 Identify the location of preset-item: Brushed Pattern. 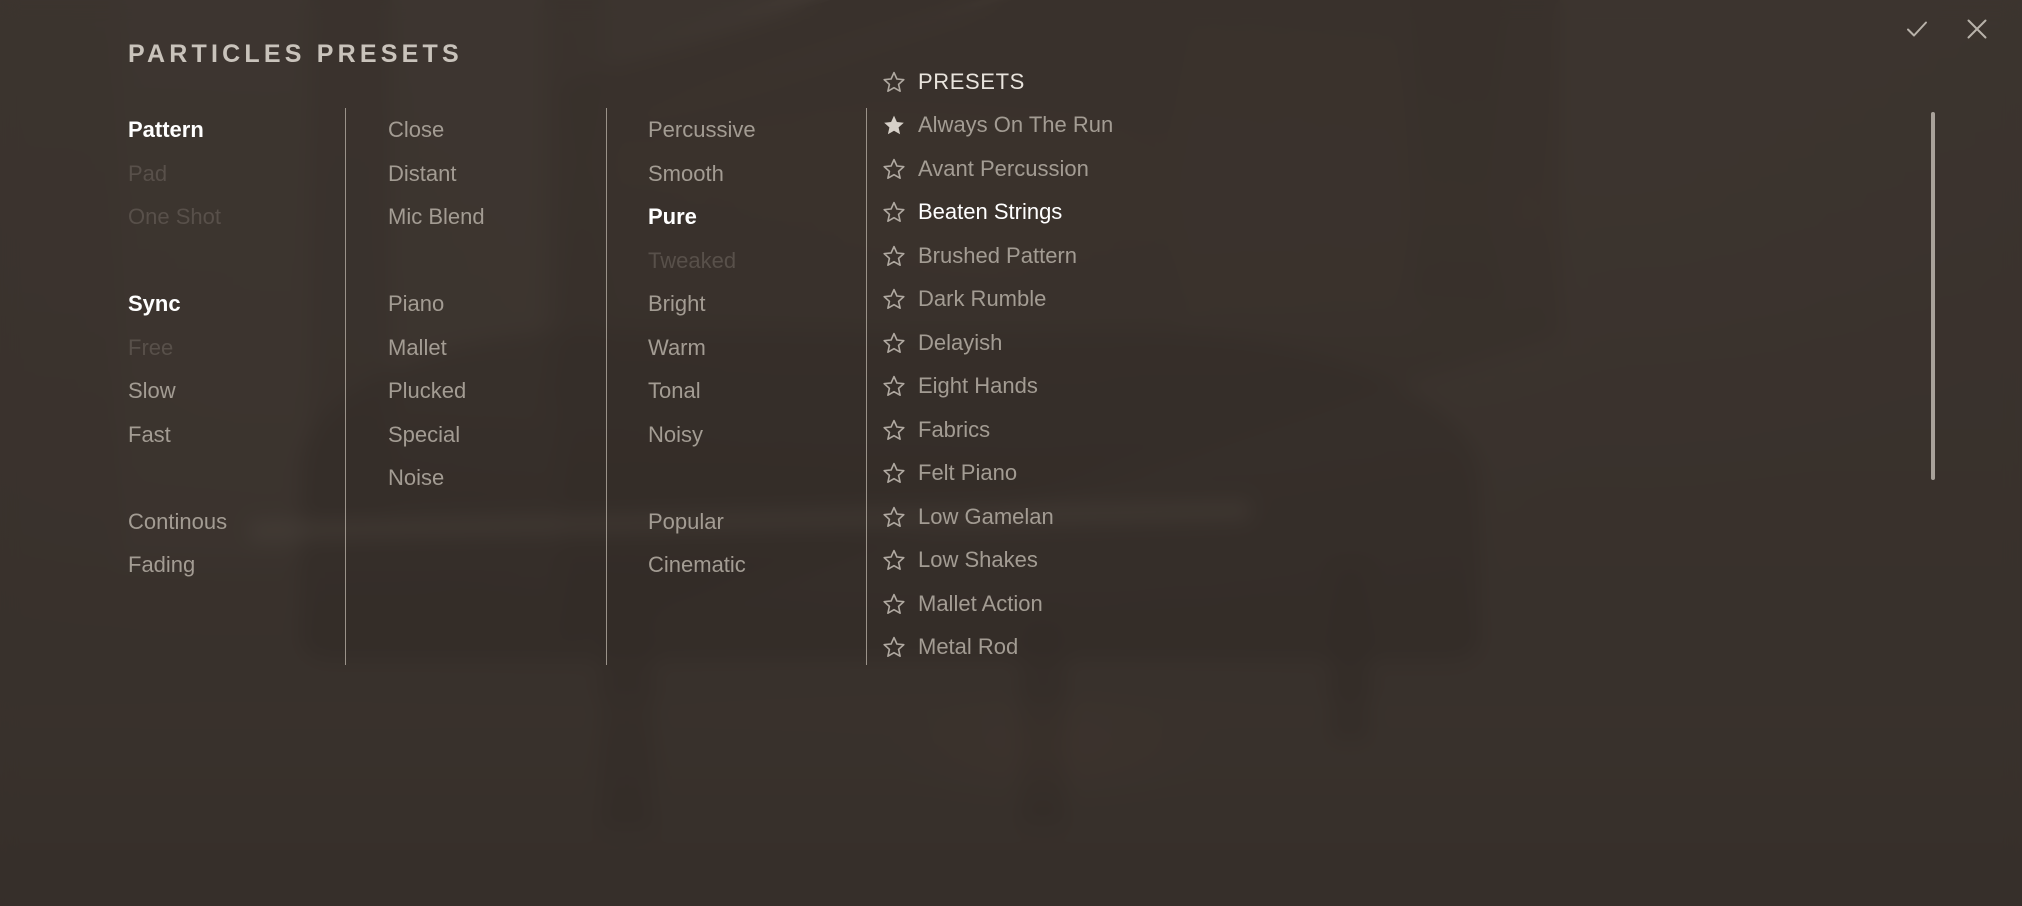
(1382, 256).